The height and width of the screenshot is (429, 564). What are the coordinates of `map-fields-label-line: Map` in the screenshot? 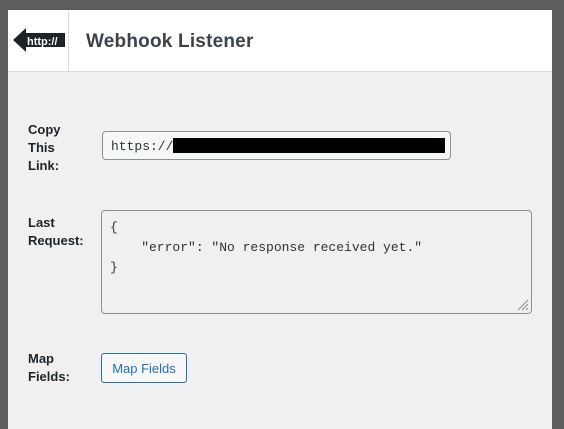 It's located at (41, 358).